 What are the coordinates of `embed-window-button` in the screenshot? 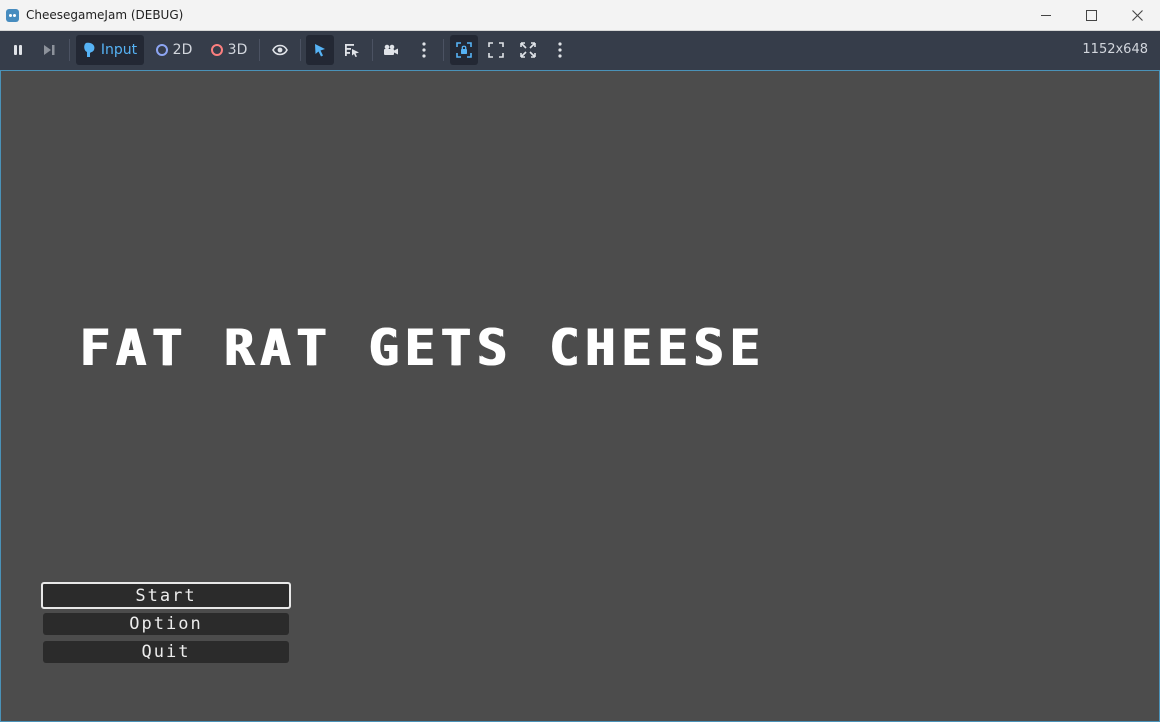 It's located at (464, 50).